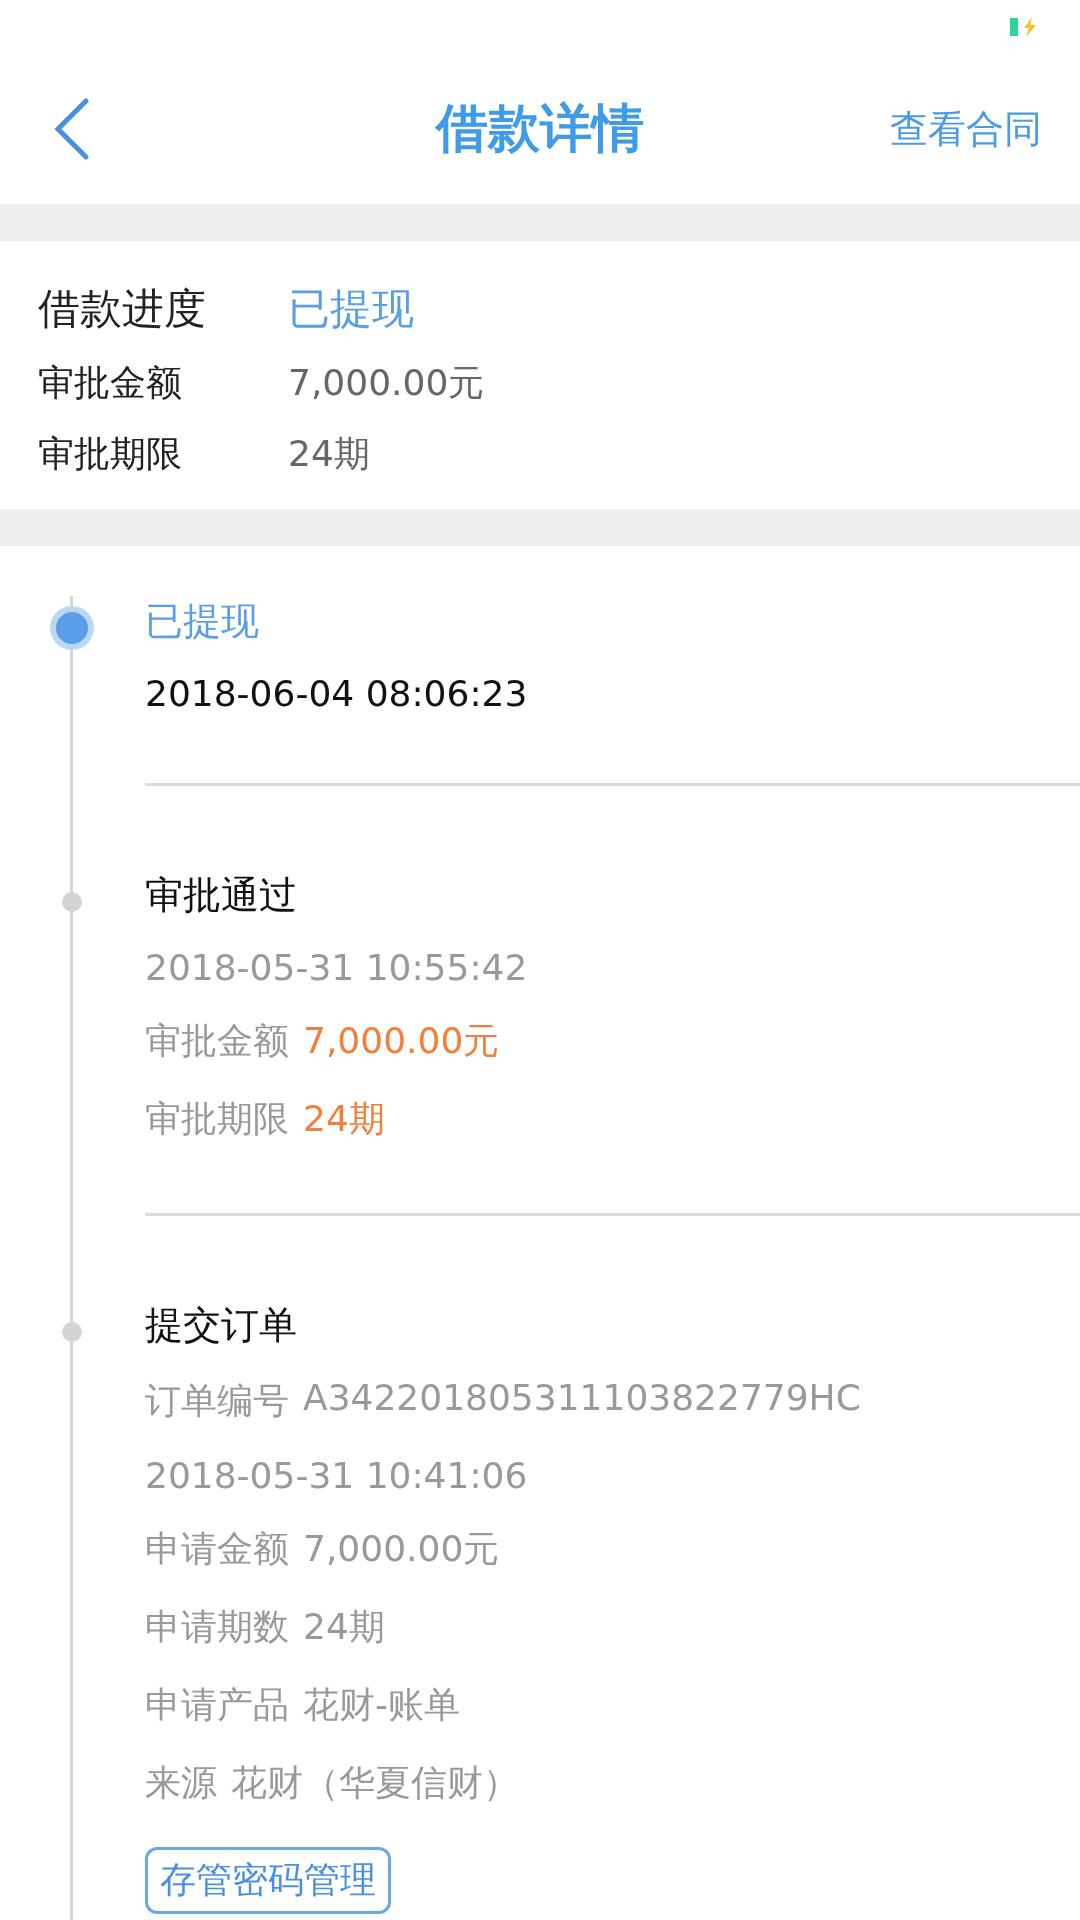 This screenshot has width=1080, height=1920. I want to click on field-value: A342201805311103822779HC, so click(582, 1398).